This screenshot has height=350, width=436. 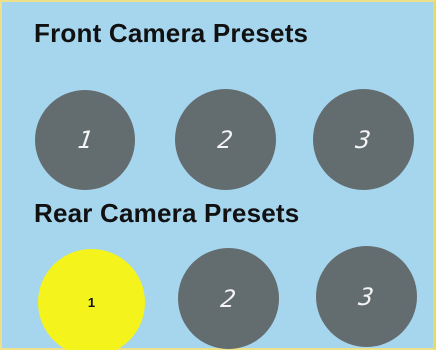 I want to click on front-preset-2-label: 2, so click(x=225, y=139).